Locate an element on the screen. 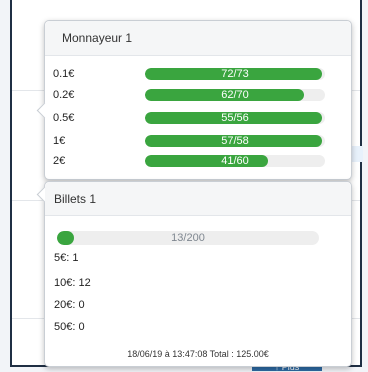 The width and height of the screenshot is (368, 372). coin-progress-text: 57/58 is located at coordinates (235, 141).